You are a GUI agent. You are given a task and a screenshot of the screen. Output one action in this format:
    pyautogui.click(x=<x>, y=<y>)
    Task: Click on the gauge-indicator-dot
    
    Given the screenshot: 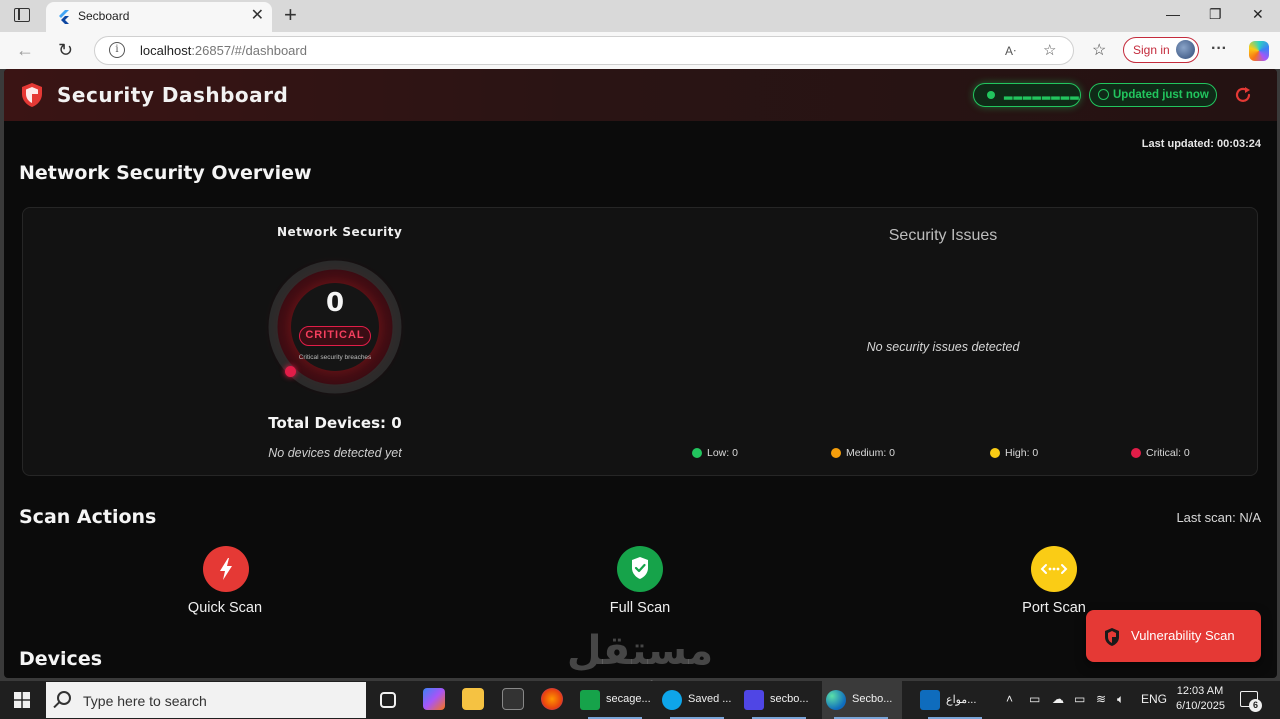 What is the action you would take?
    pyautogui.click(x=290, y=371)
    